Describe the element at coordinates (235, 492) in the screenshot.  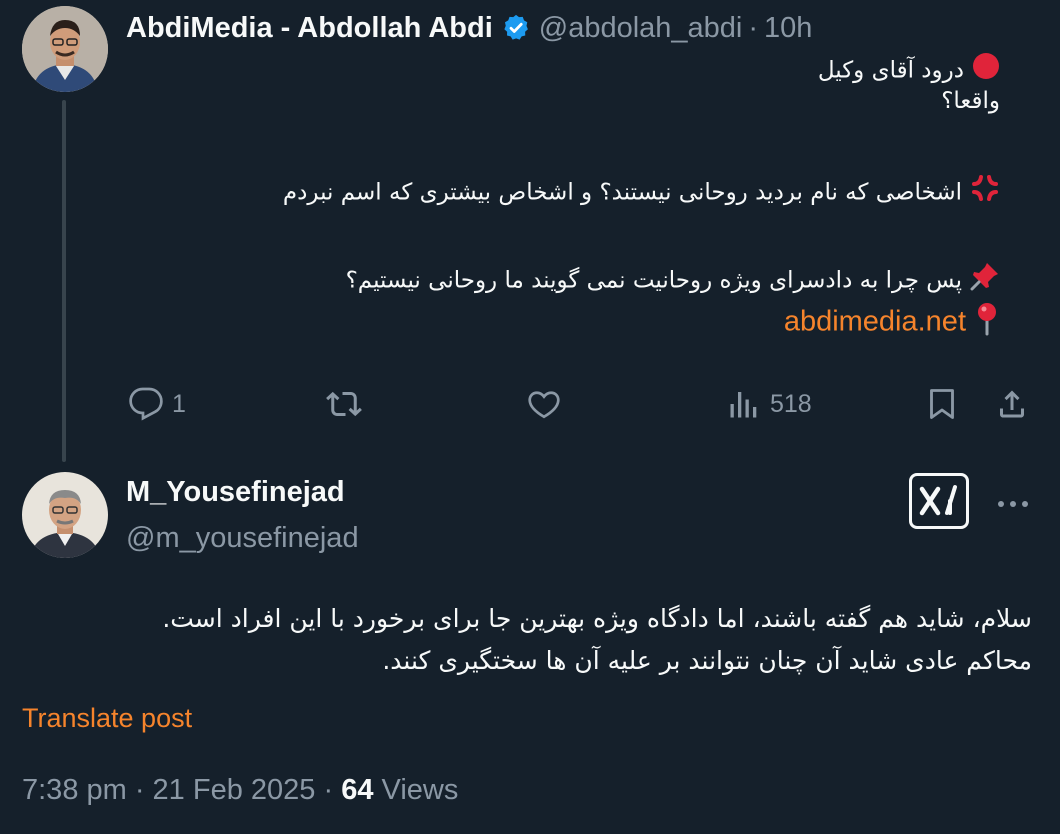
I see `author-name: M_Yousefinejad` at that location.